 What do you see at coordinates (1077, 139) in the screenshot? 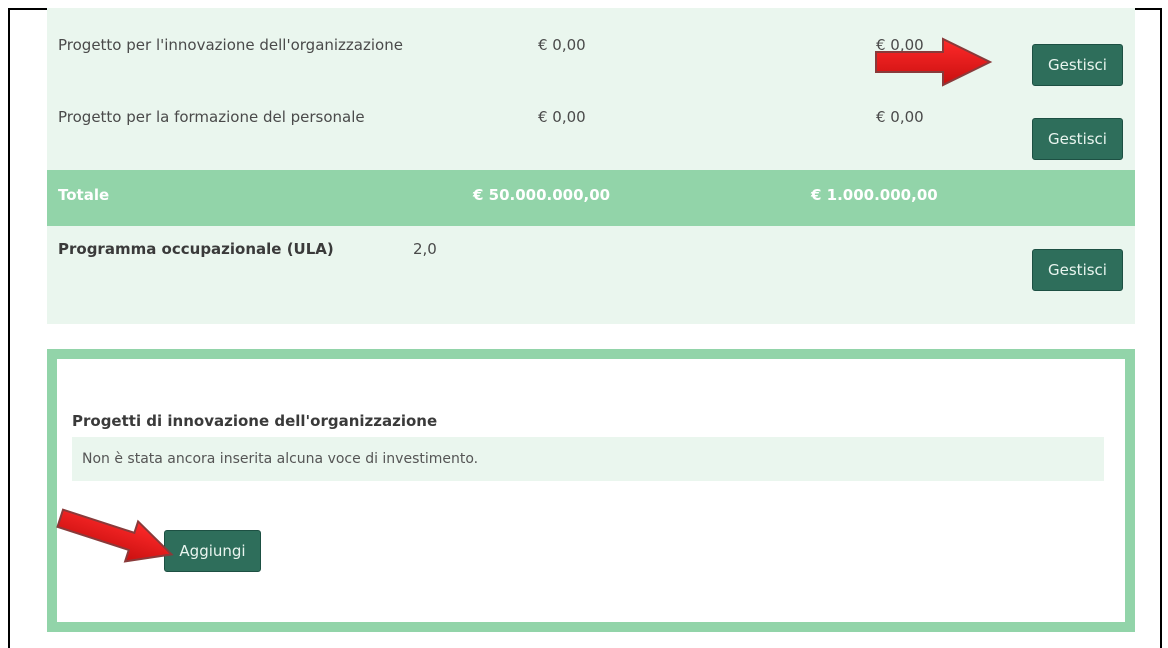
I see `gestisci-button-formazione: Gestisci` at bounding box center [1077, 139].